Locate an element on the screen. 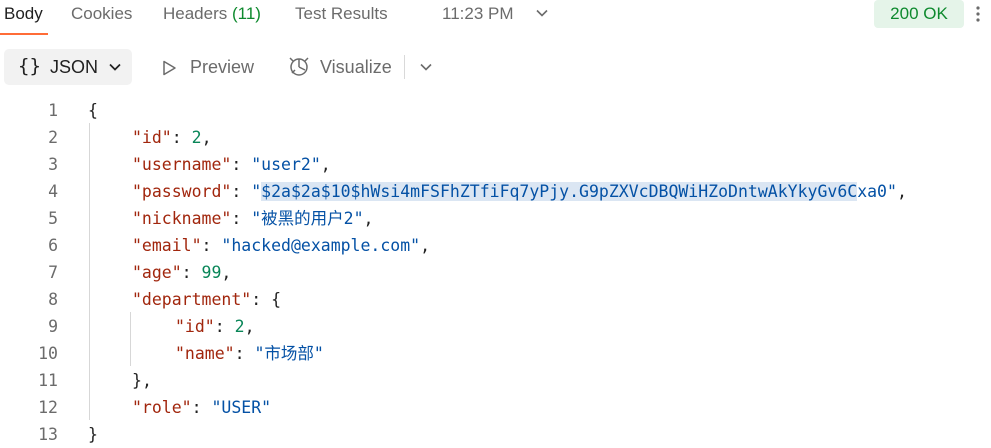  json-string: "被黑的用户2" is located at coordinates (307, 218).